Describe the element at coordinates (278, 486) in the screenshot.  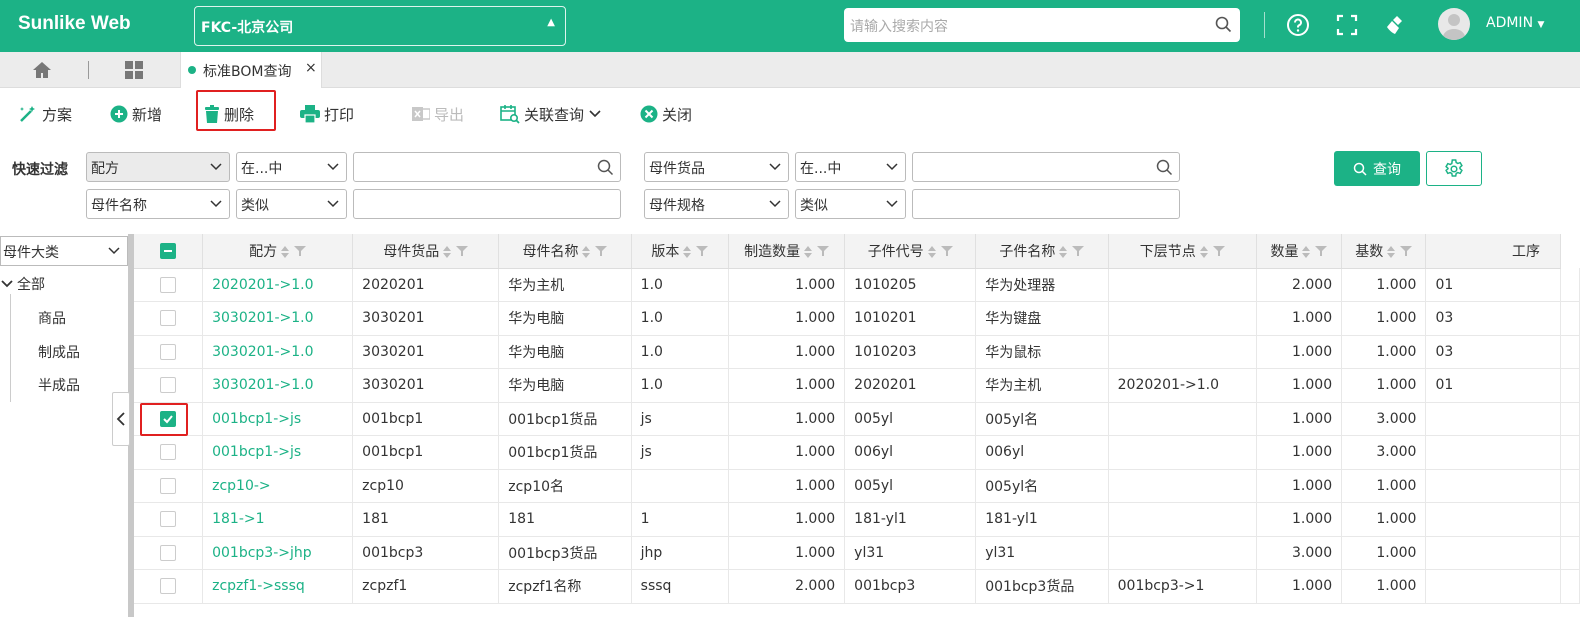
I see `formula-link: zcp10->` at that location.